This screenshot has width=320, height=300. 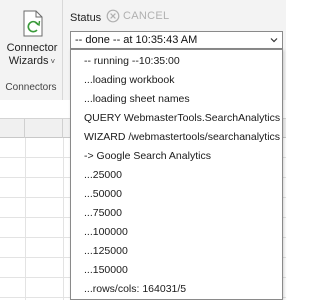 What do you see at coordinates (176, 213) in the screenshot?
I see `list-item: ...75000` at bounding box center [176, 213].